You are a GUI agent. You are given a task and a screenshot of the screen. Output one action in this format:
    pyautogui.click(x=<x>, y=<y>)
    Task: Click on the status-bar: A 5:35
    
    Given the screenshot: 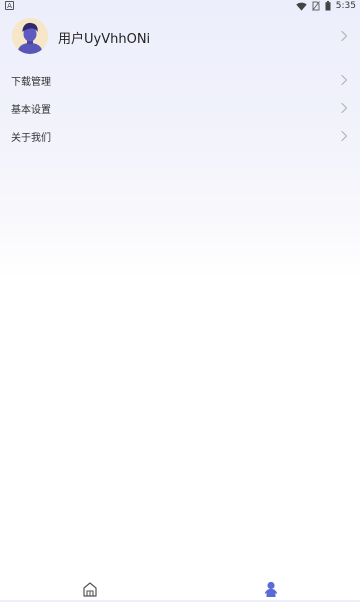 What is the action you would take?
    pyautogui.click(x=180, y=6)
    